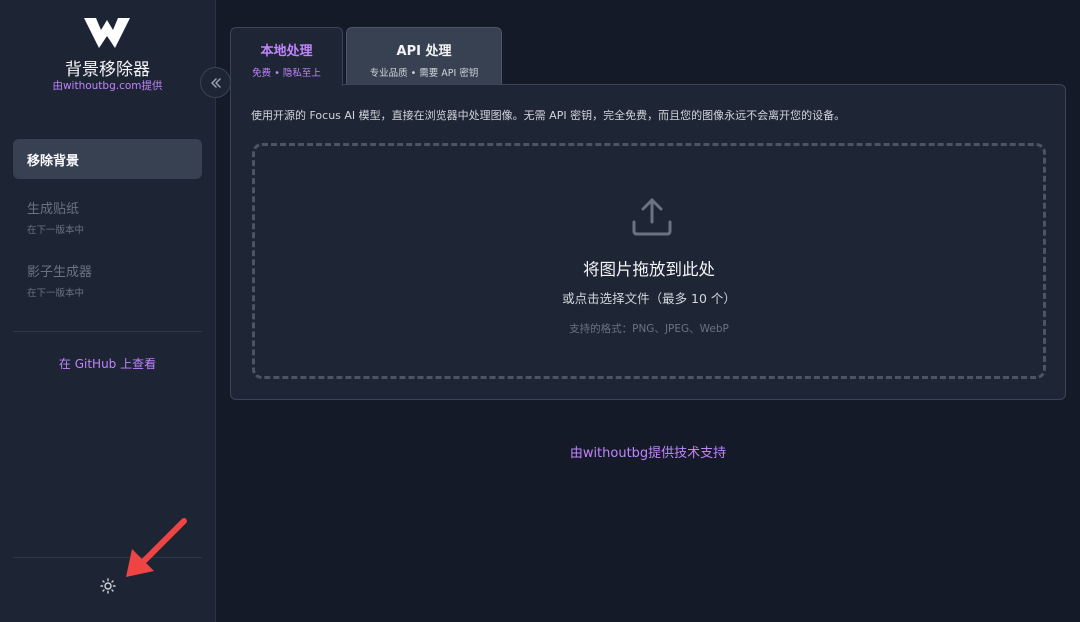  What do you see at coordinates (286, 73) in the screenshot?
I see `tab-sub: 免费 • 隐私至上` at bounding box center [286, 73].